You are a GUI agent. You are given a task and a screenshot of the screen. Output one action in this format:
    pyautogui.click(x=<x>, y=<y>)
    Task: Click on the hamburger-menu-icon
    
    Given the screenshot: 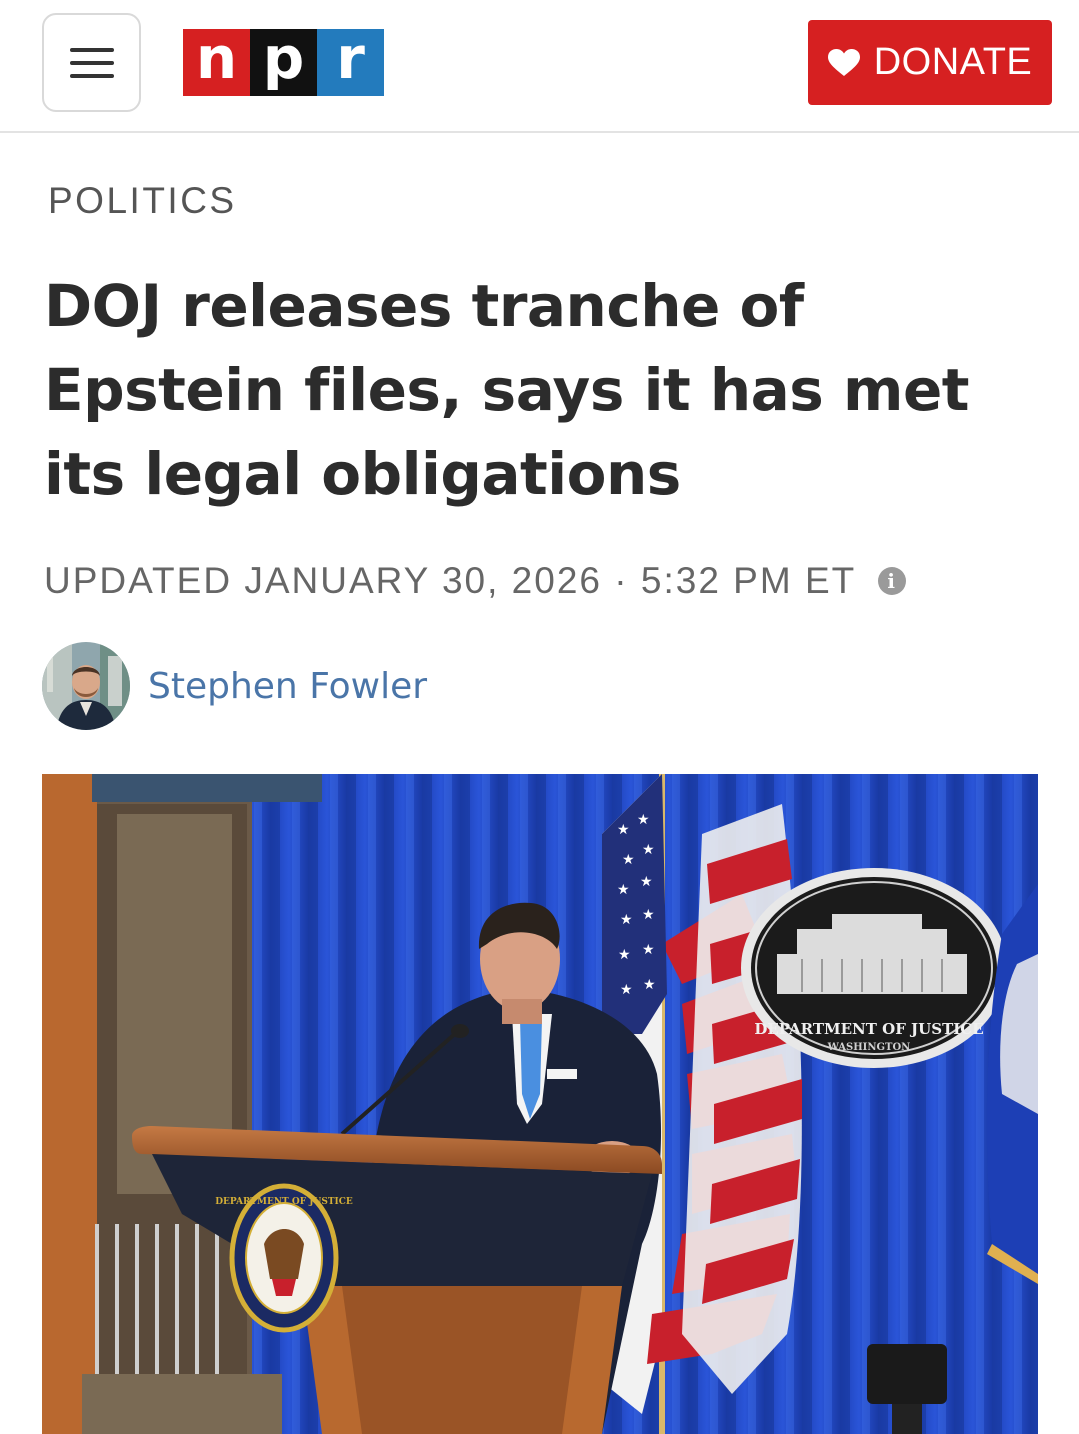 What is the action you would take?
    pyautogui.click(x=91, y=62)
    